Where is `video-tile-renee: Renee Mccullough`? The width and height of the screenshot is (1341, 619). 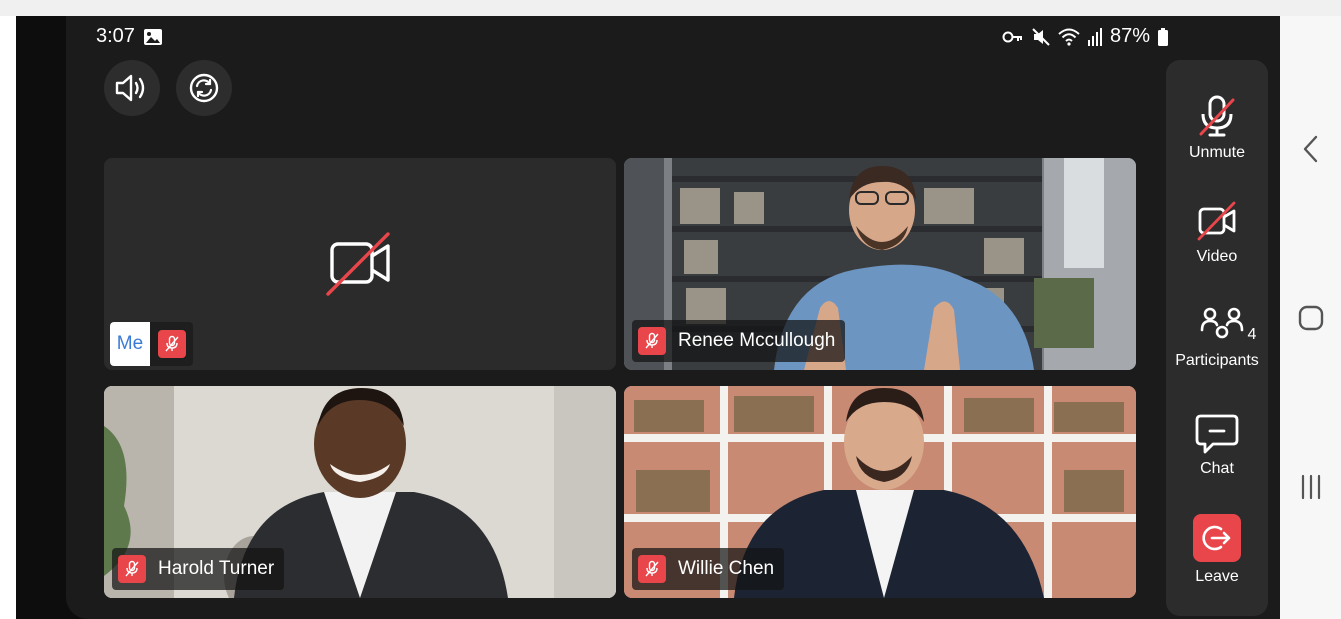
video-tile-renee: Renee Mccullough is located at coordinates (880, 264).